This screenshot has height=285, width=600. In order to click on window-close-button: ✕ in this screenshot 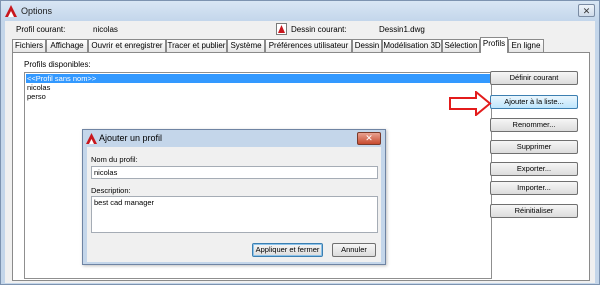, I will do `click(586, 10)`.